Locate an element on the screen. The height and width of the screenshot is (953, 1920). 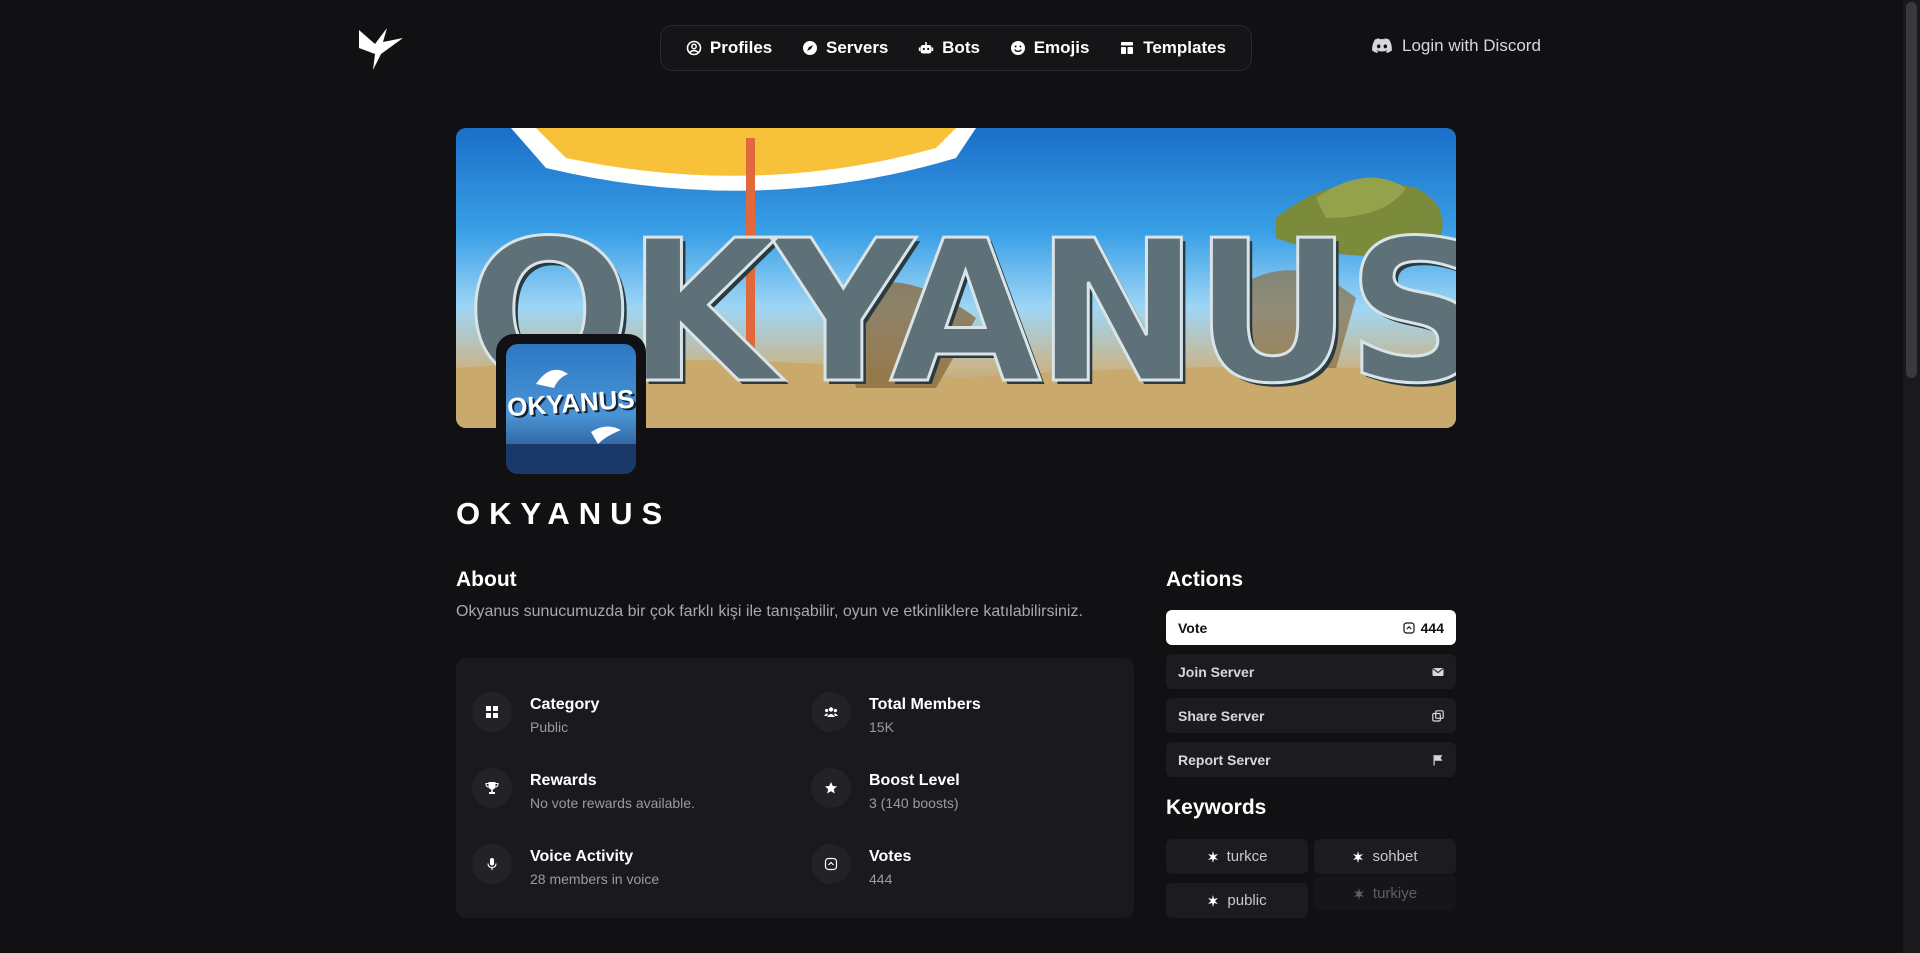
copy-icon is located at coordinates (1438, 715).